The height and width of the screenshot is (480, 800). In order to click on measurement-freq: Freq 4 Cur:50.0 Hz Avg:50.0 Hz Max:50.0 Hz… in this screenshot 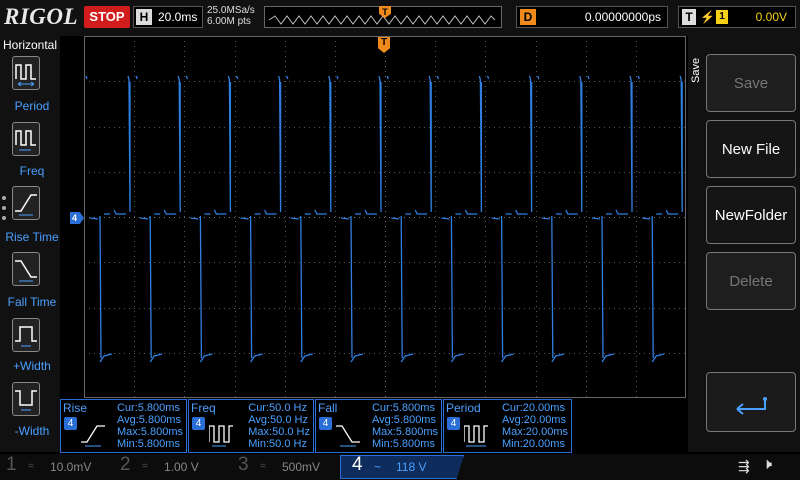, I will do `click(251, 426)`.